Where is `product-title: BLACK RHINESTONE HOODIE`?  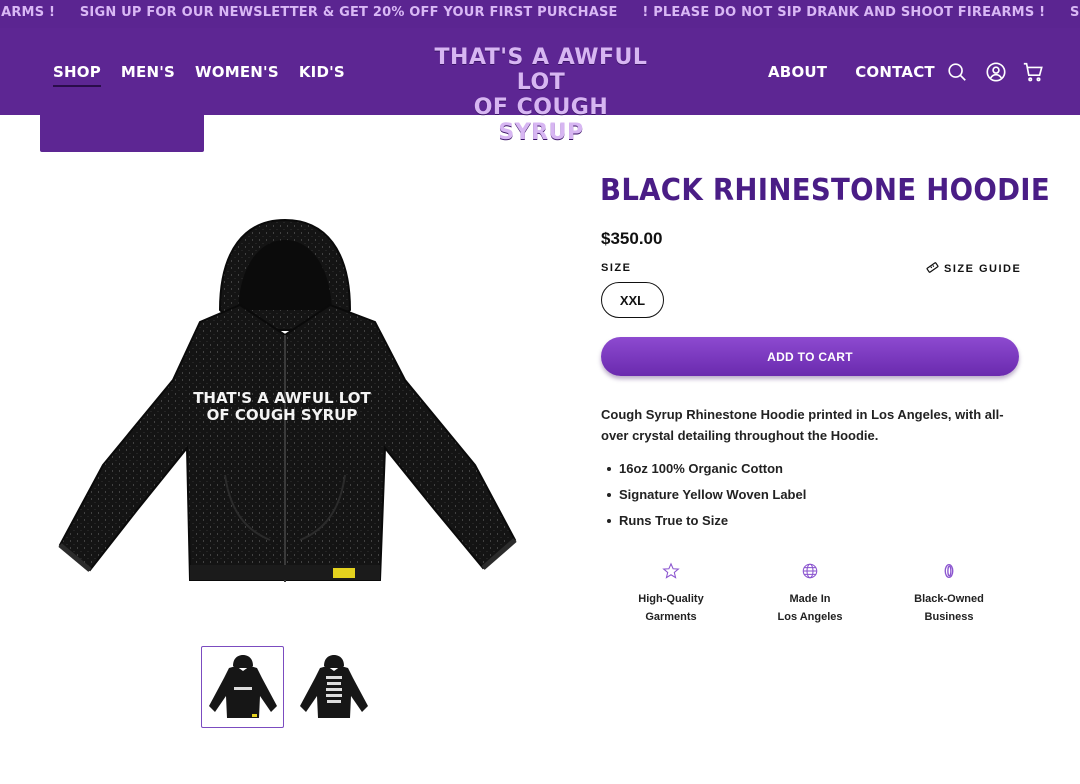
product-title: BLACK RHINESTONE HOODIE is located at coordinates (825, 190).